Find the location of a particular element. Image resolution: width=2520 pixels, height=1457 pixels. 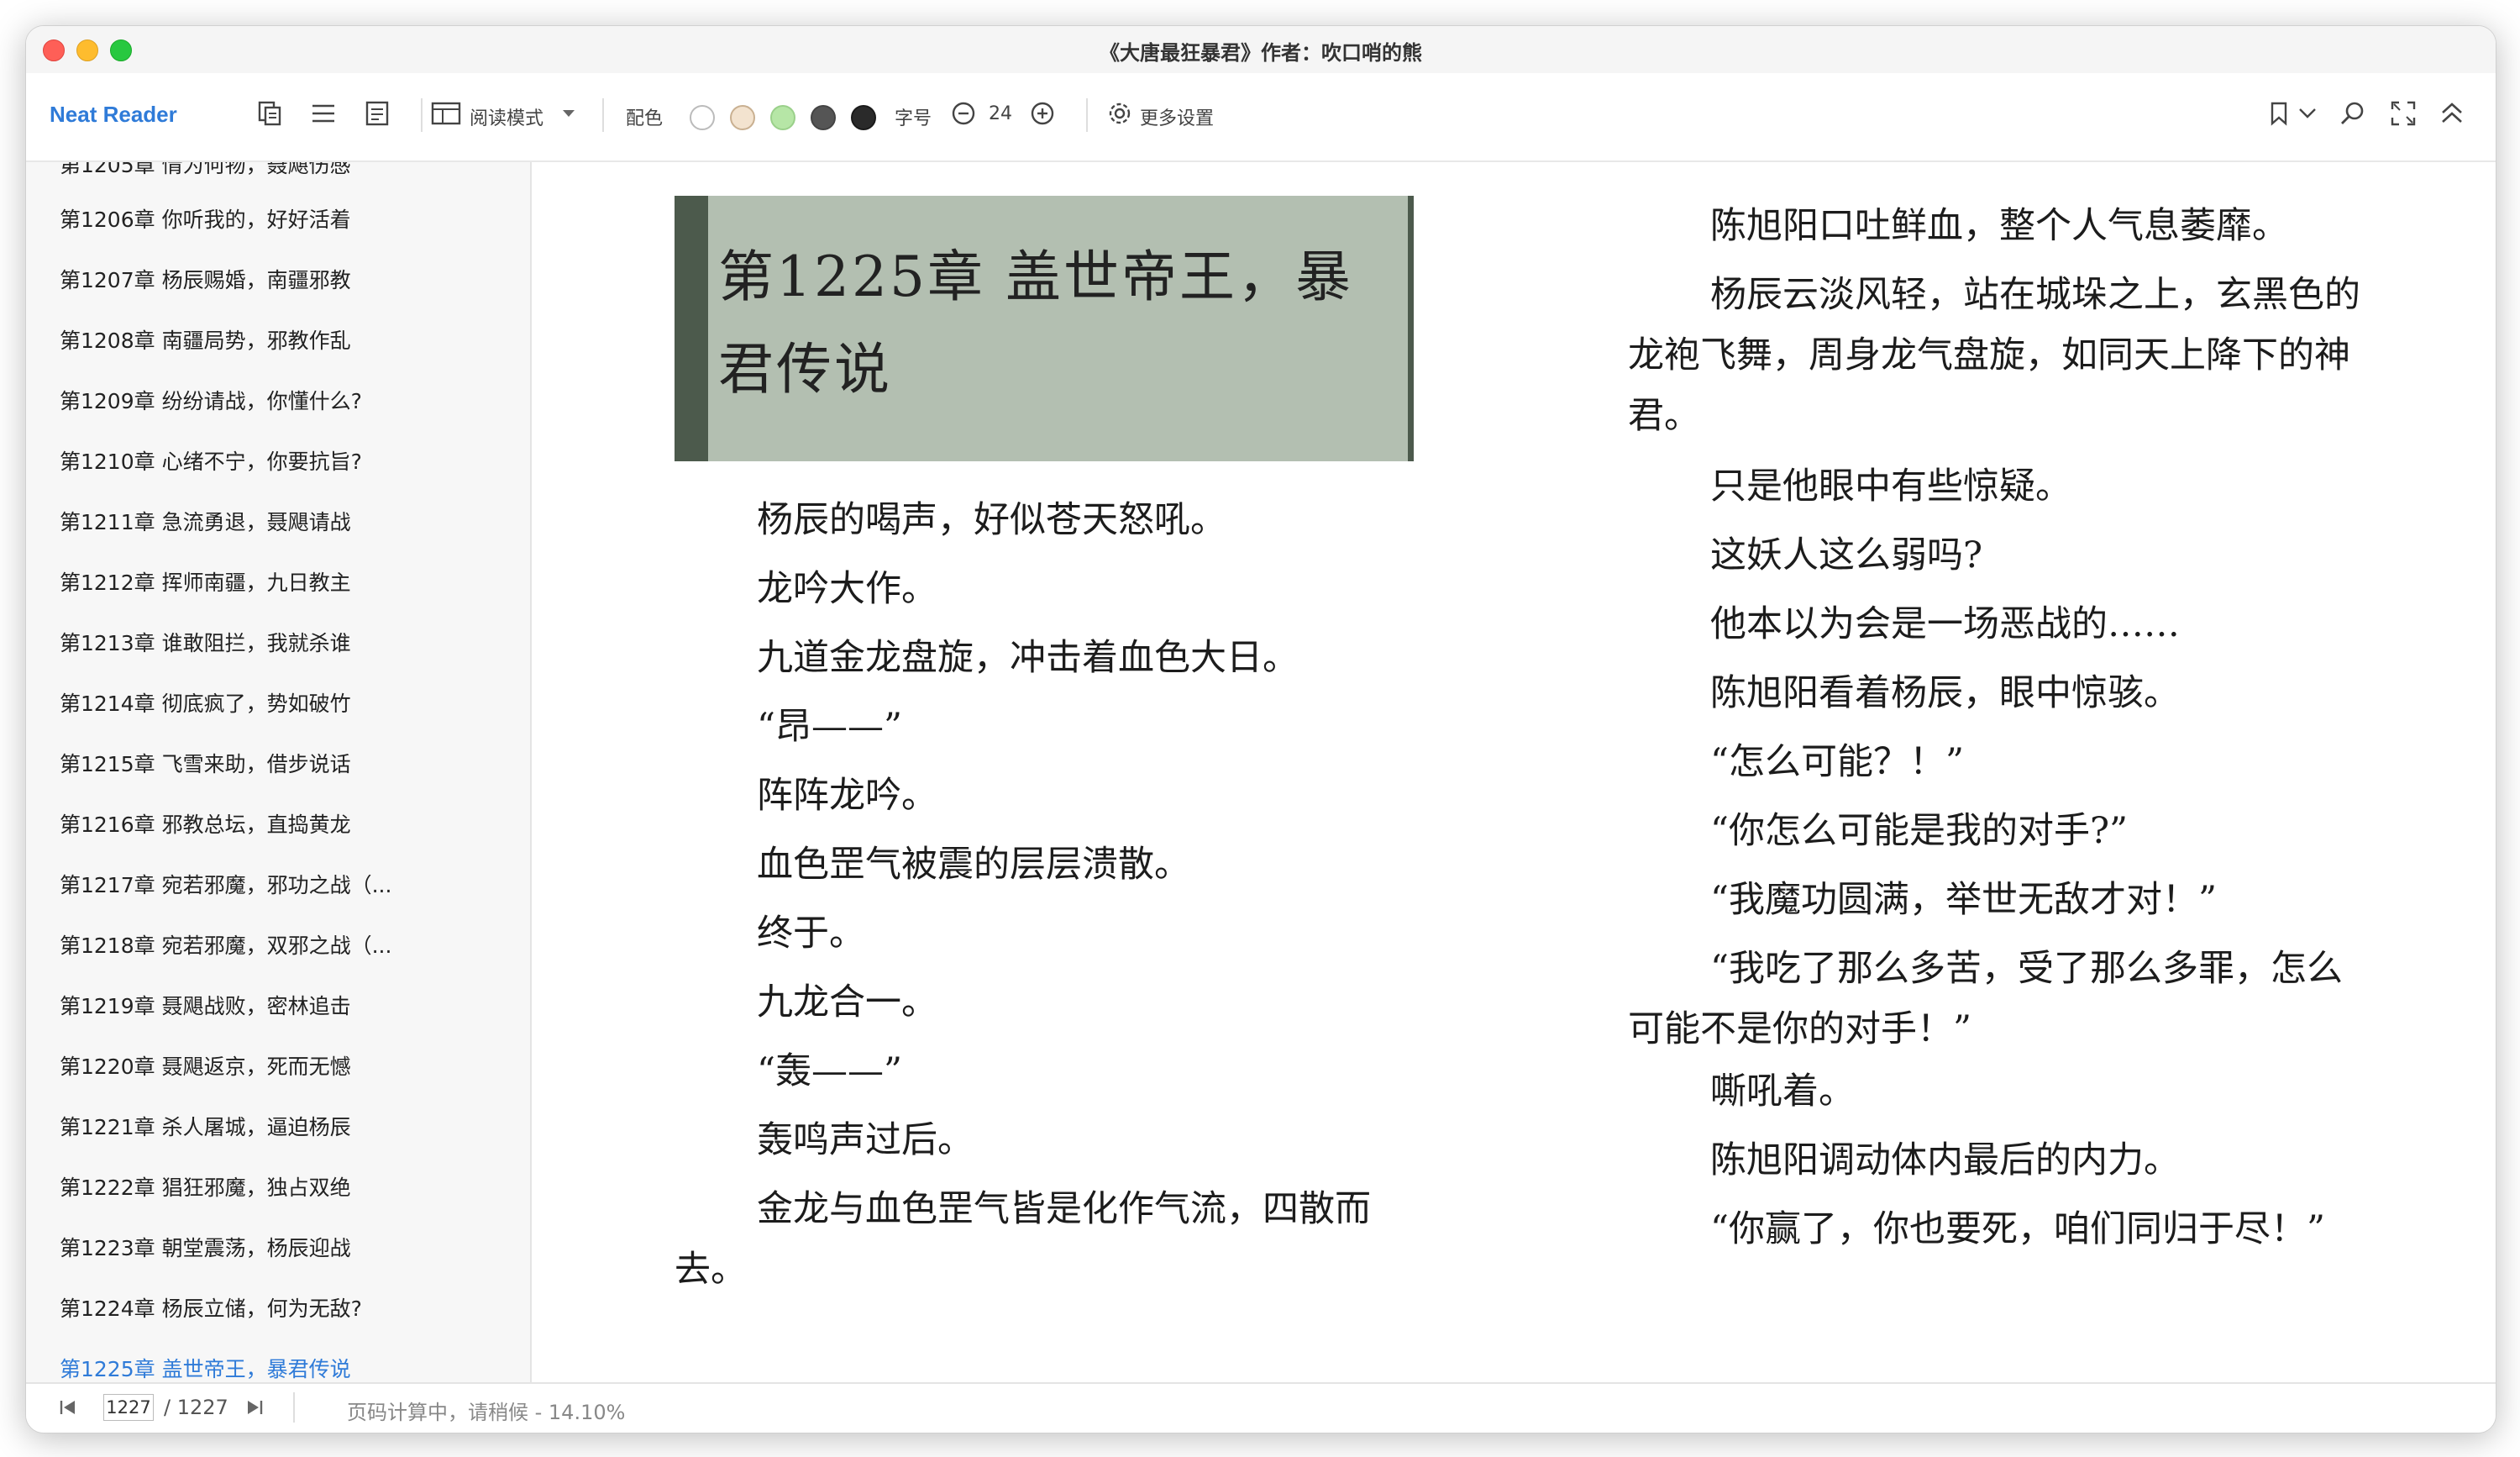

paragraph: “你怎么可能是我的对手?” is located at coordinates (1919, 831).